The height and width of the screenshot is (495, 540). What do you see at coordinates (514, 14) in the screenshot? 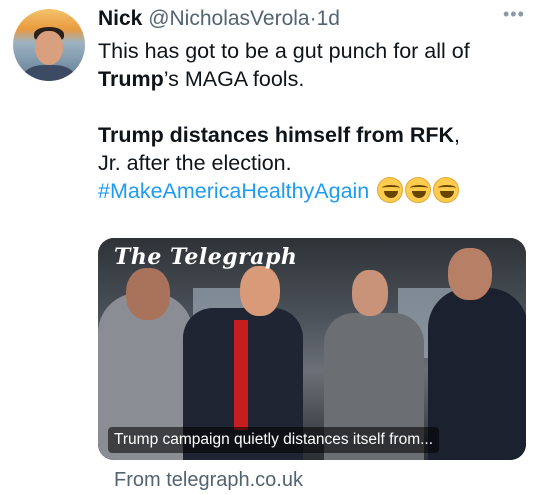
I see `more-options-icon: •••` at bounding box center [514, 14].